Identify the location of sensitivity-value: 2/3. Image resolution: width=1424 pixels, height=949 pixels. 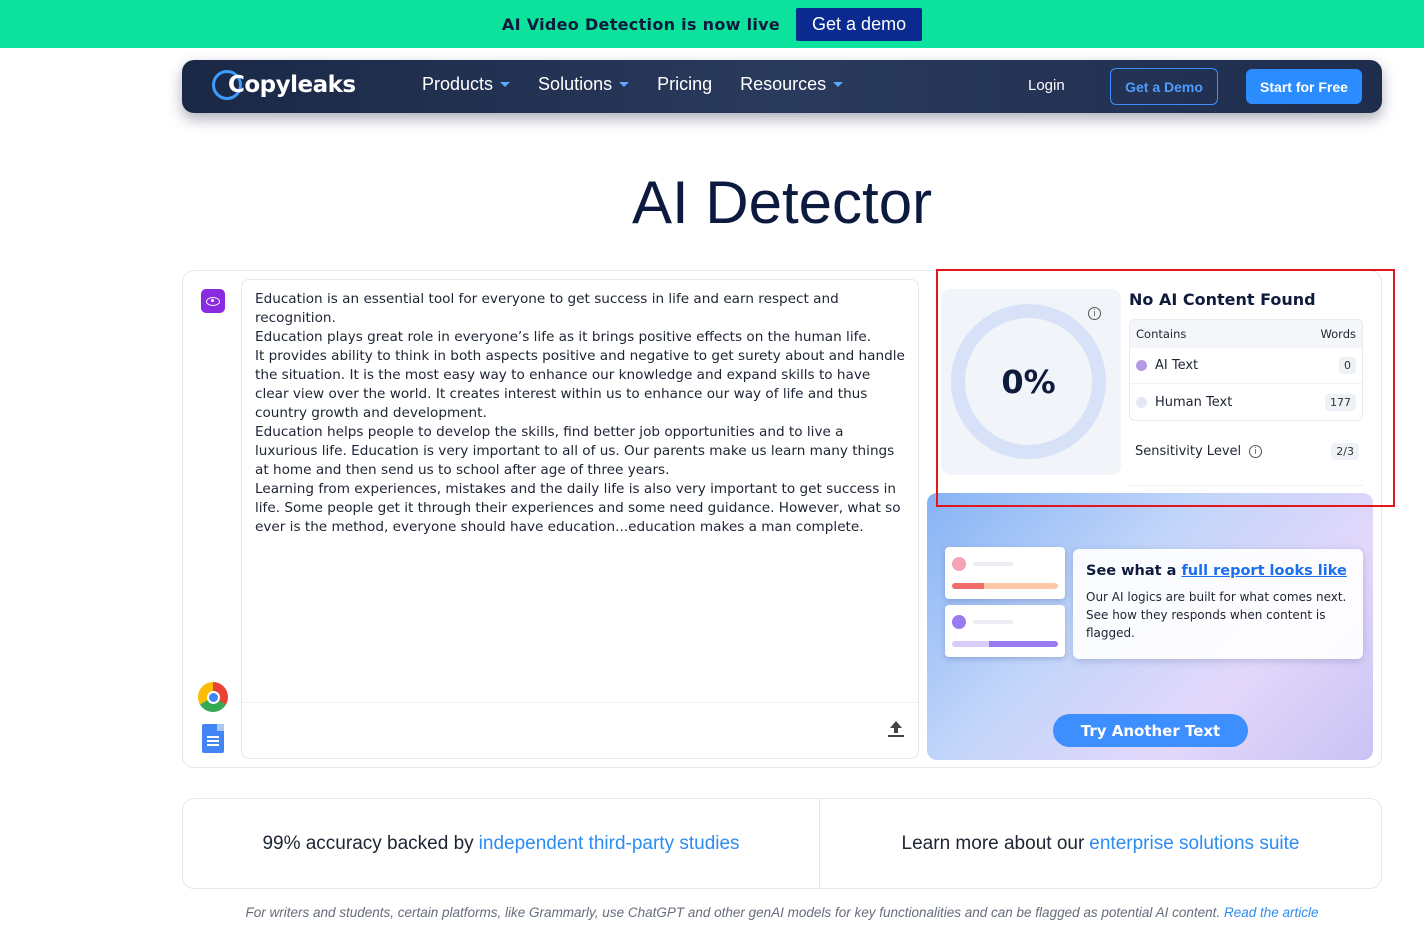
(1345, 451).